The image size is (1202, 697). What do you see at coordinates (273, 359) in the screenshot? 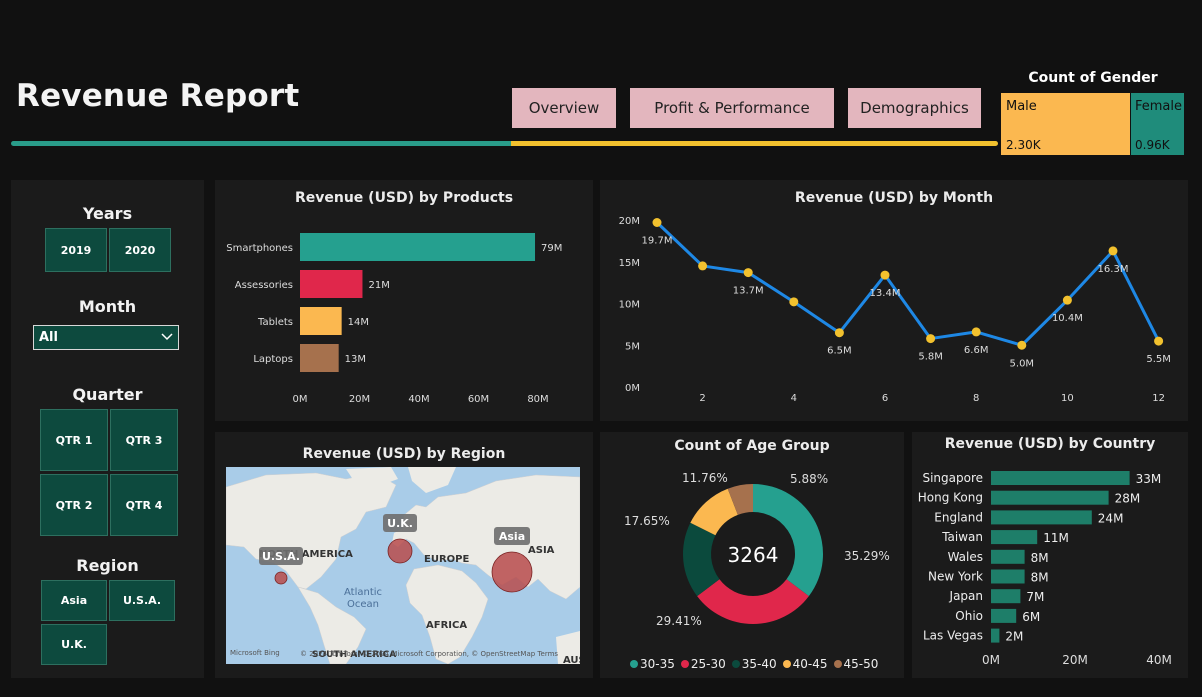
I see `product-category-label: Laptops` at bounding box center [273, 359].